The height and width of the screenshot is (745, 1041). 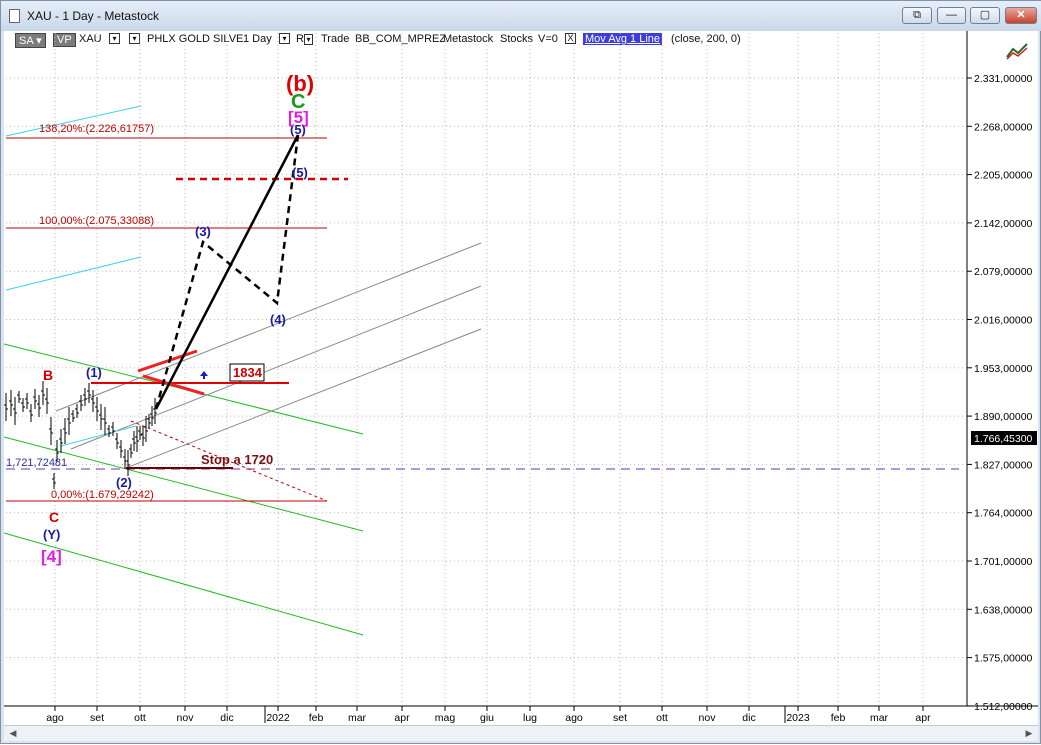 I want to click on price-tick-label: 1.827,00000, so click(x=1003, y=465).